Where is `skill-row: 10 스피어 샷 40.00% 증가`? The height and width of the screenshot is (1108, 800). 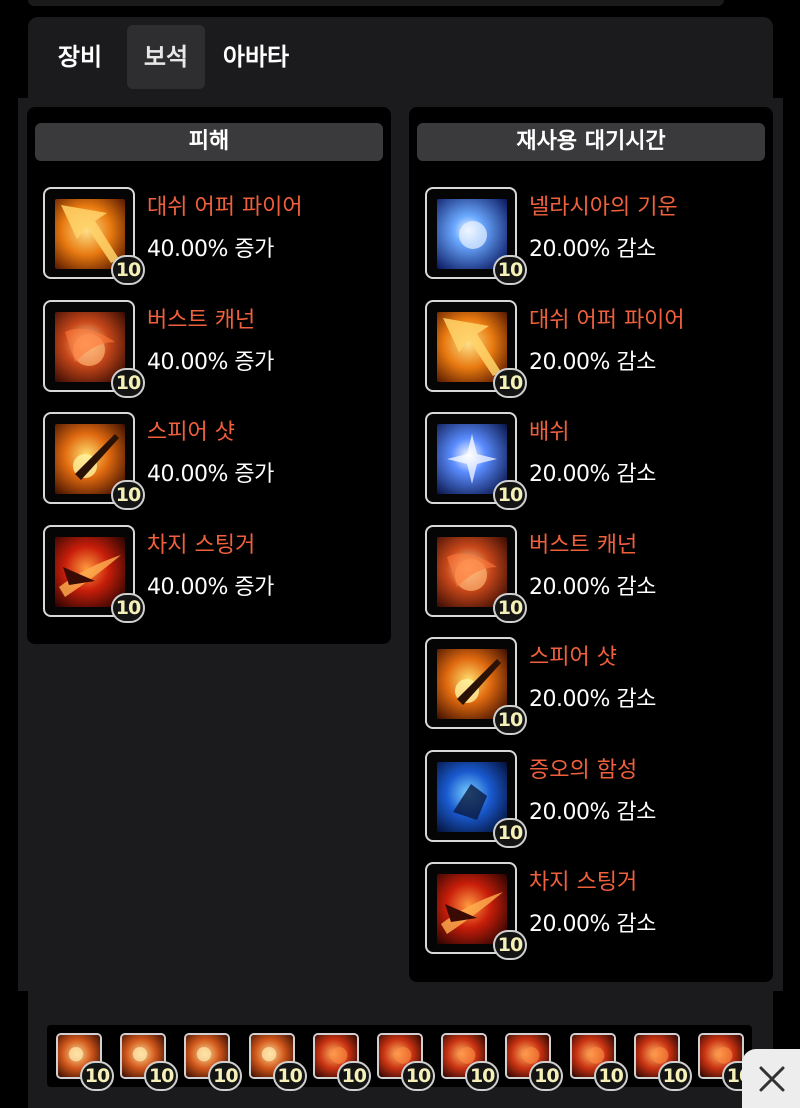 skill-row: 10 스피어 샷 40.00% 증가 is located at coordinates (203, 461).